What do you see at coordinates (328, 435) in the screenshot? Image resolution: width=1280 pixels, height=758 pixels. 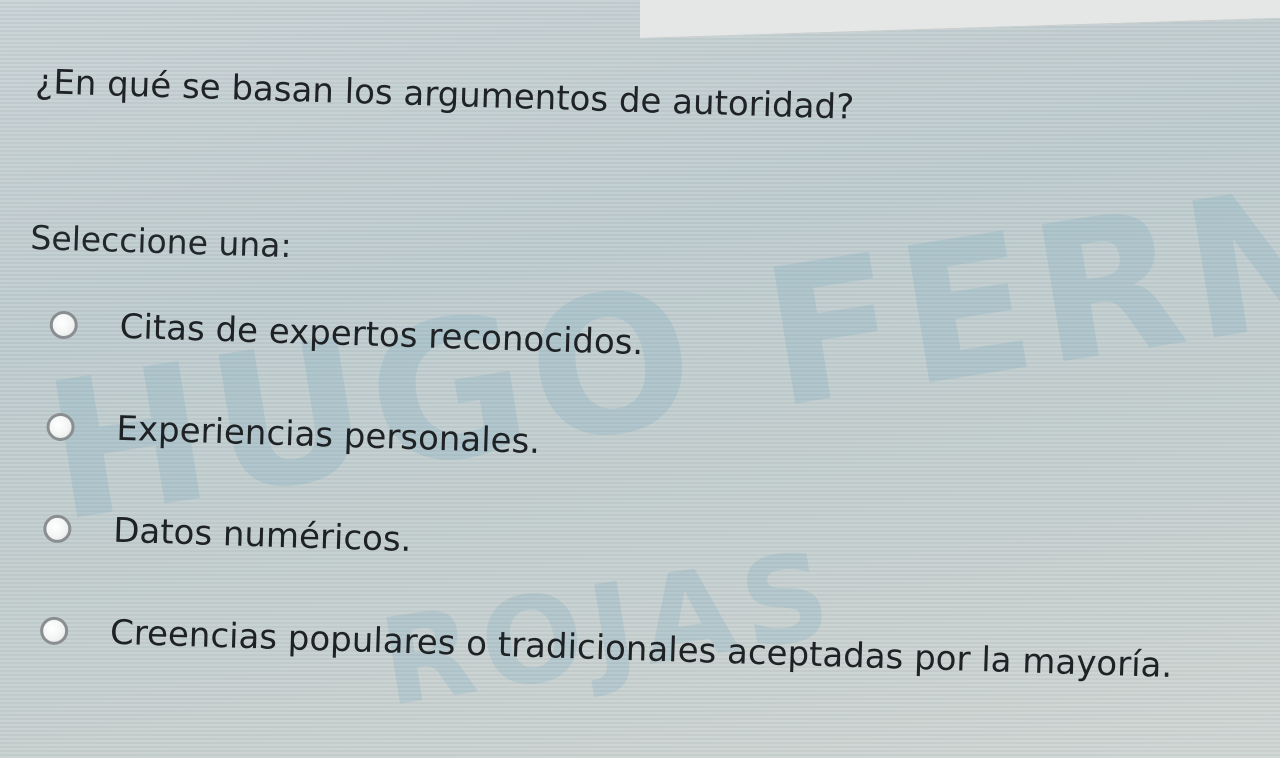 I see `answer-option-label: Experiencias personales.` at bounding box center [328, 435].